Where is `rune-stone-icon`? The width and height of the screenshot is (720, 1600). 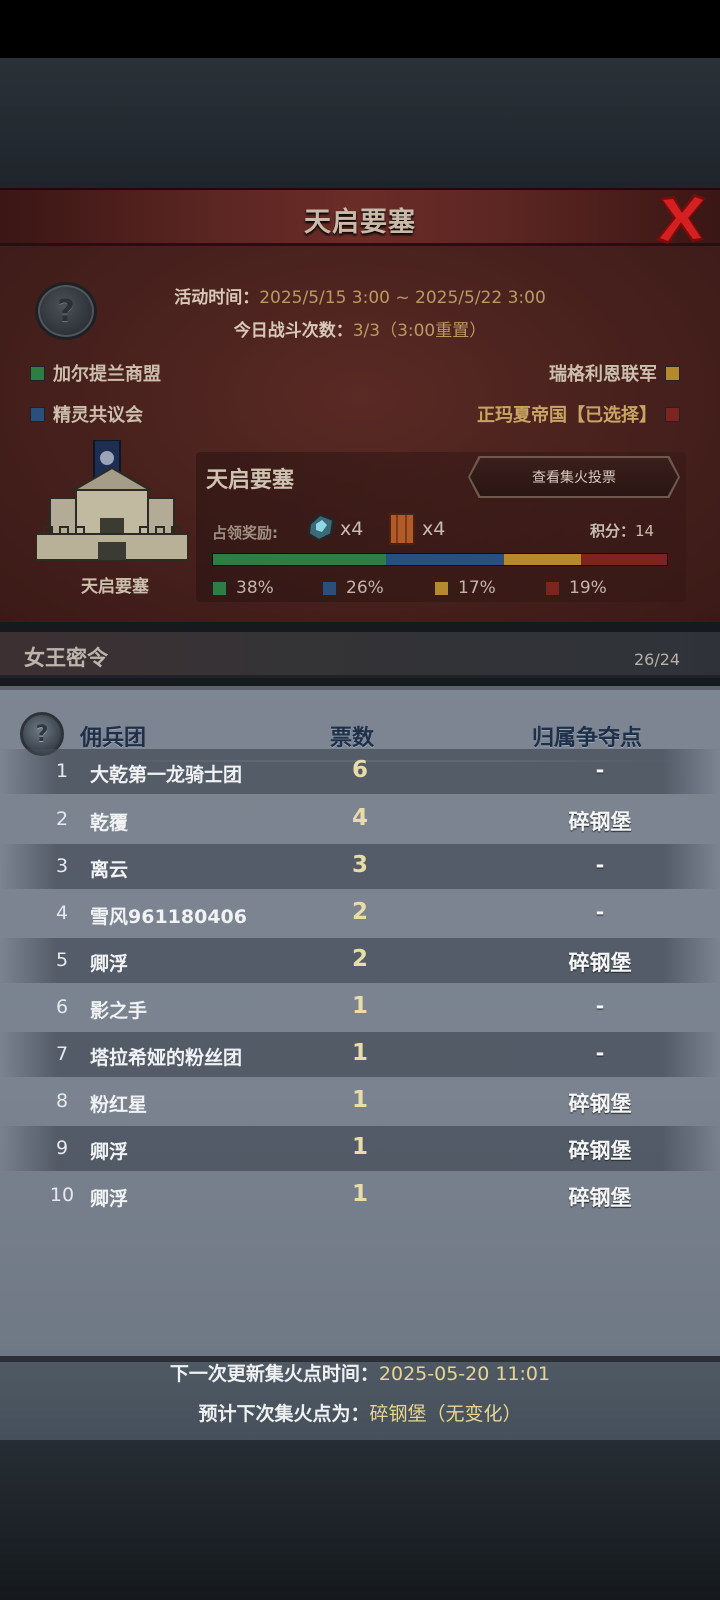
rune-stone-icon is located at coordinates (321, 527).